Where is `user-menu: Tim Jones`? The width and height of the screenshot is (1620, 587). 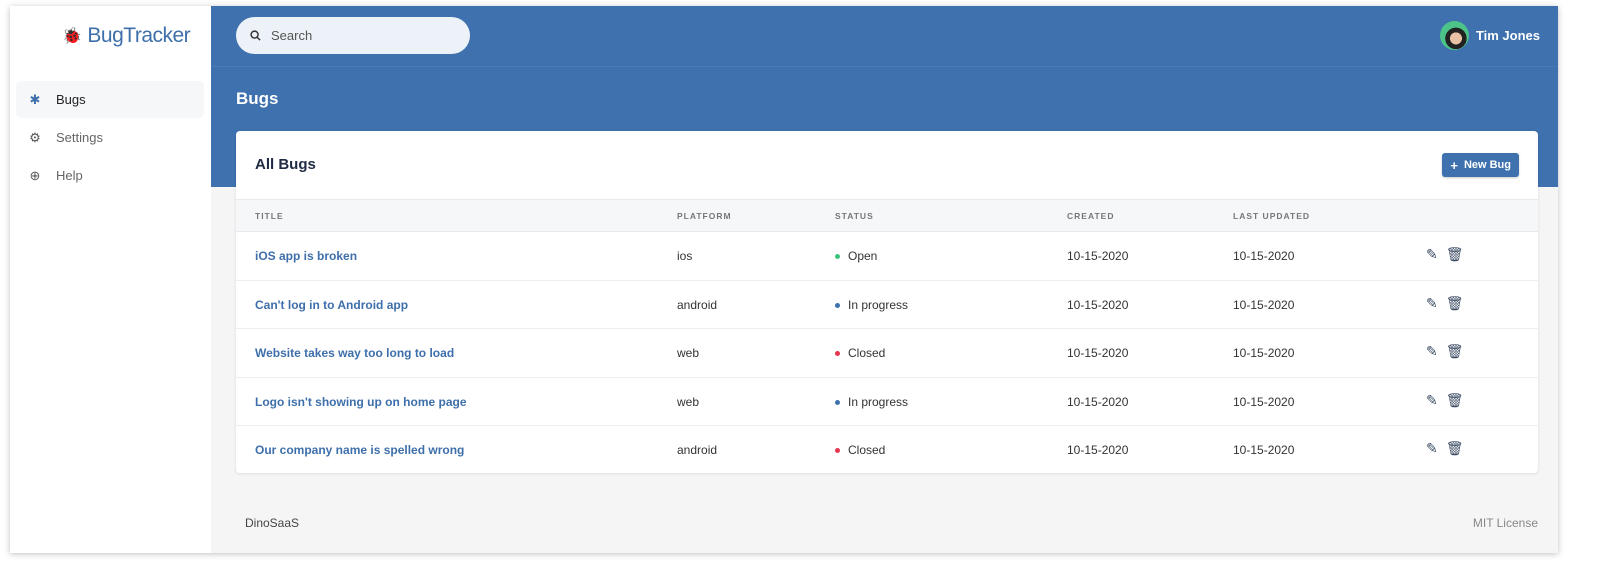 user-menu: Tim Jones is located at coordinates (1489, 35).